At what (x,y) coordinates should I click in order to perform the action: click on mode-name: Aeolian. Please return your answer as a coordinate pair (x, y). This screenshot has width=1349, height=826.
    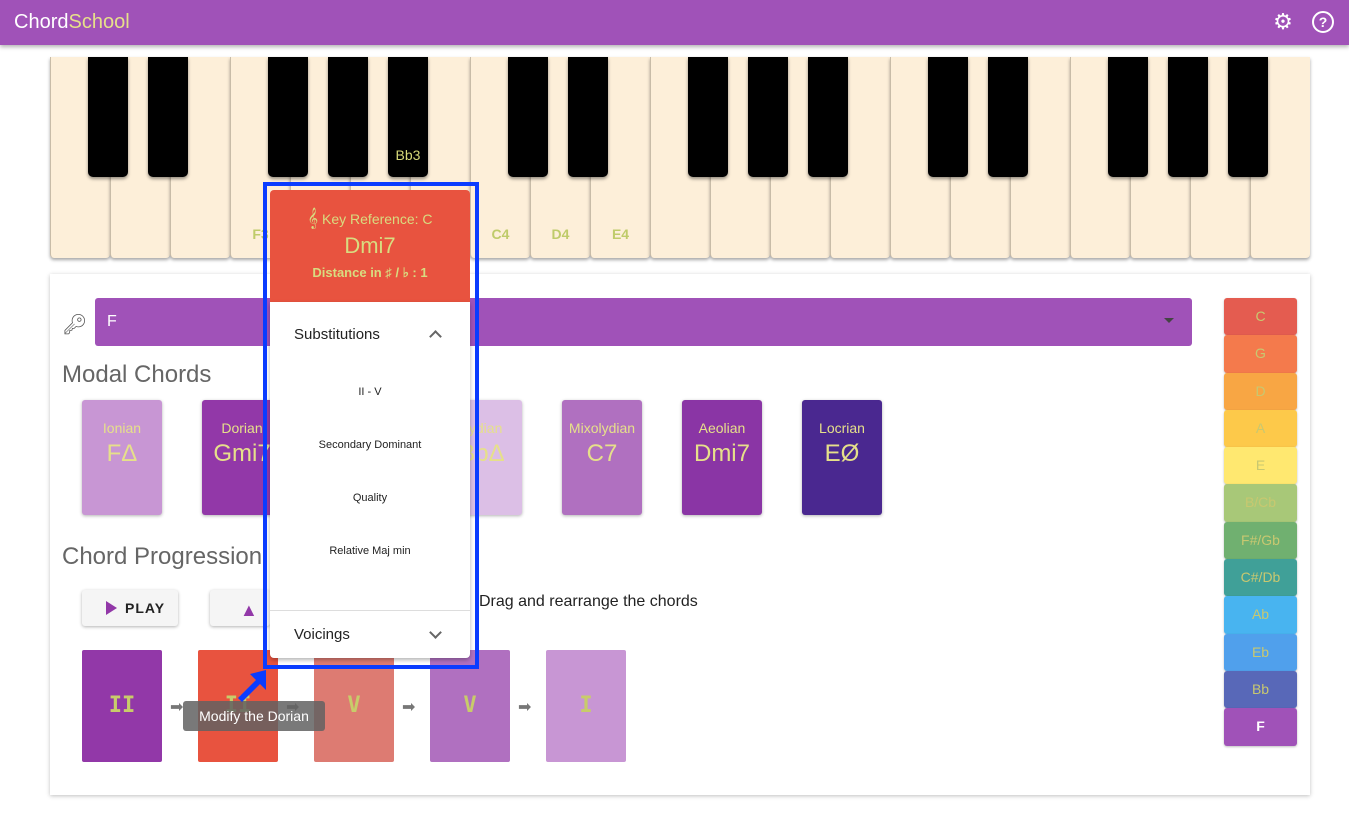
    Looking at the image, I should click on (722, 428).